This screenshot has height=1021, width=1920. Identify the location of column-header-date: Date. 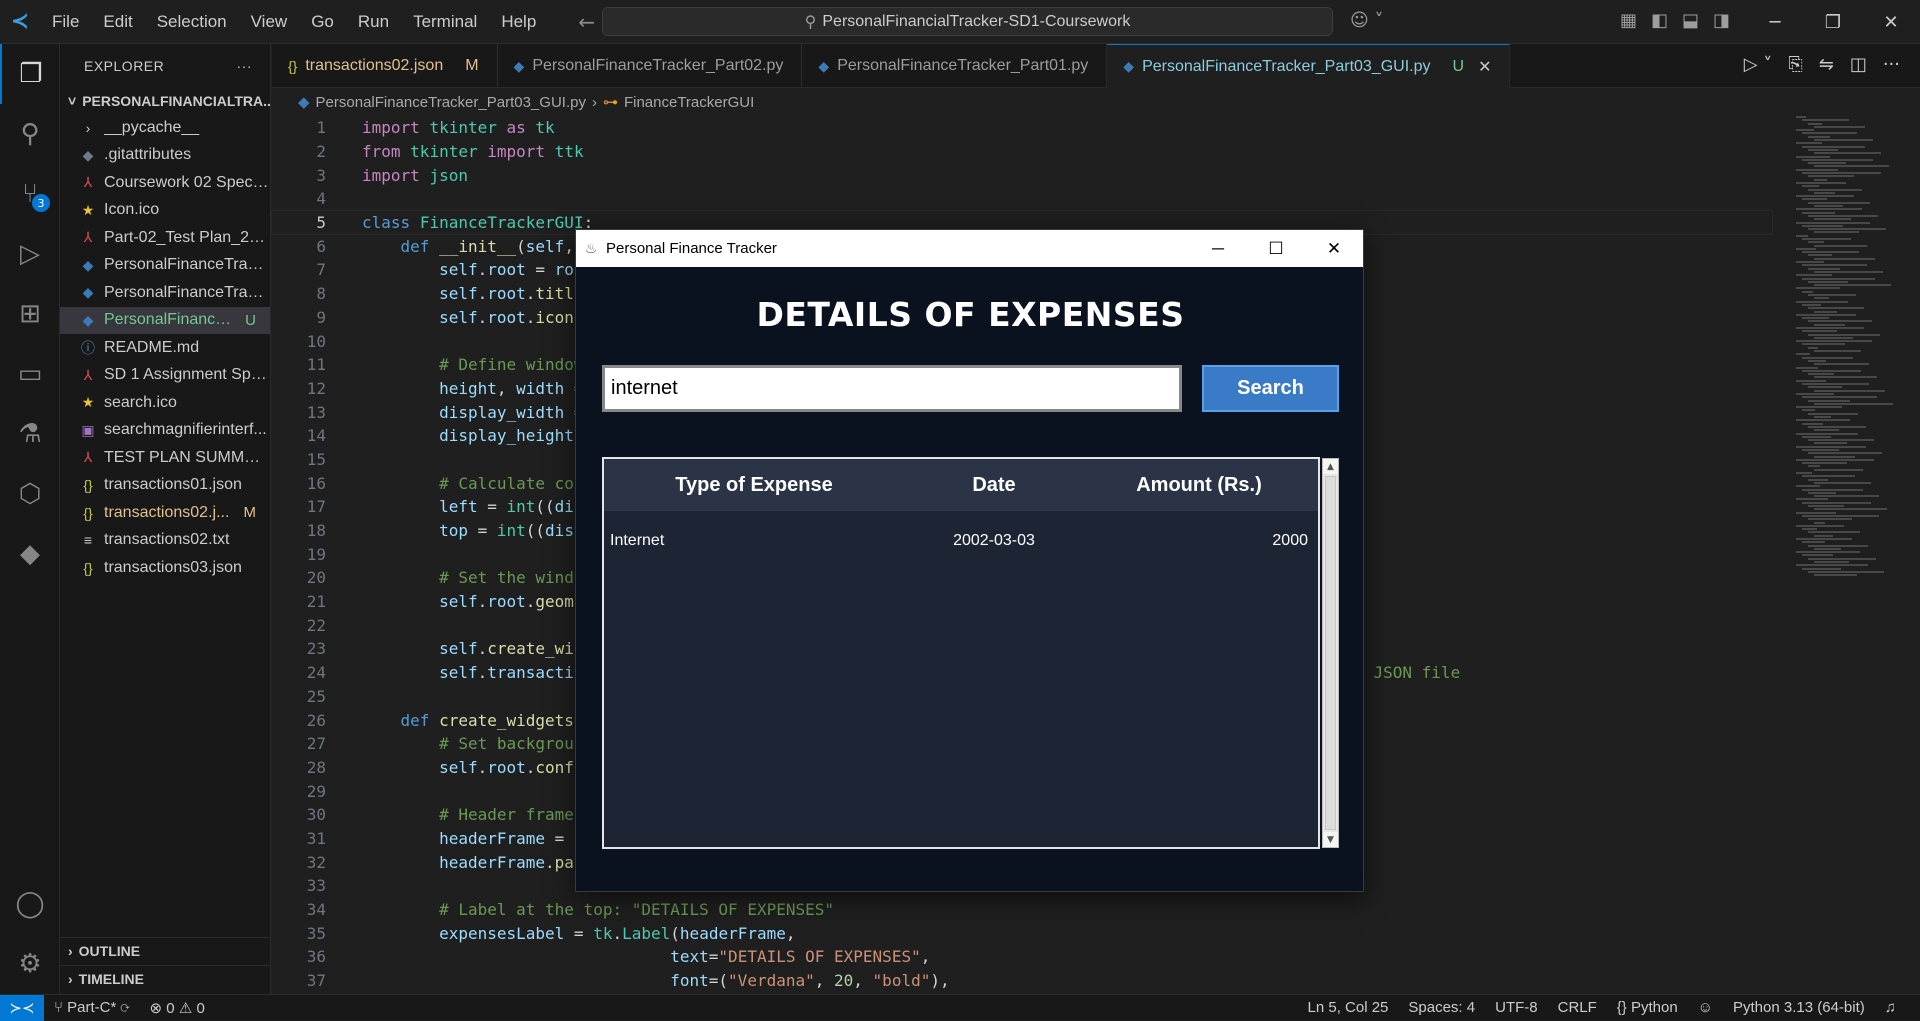
(994, 485).